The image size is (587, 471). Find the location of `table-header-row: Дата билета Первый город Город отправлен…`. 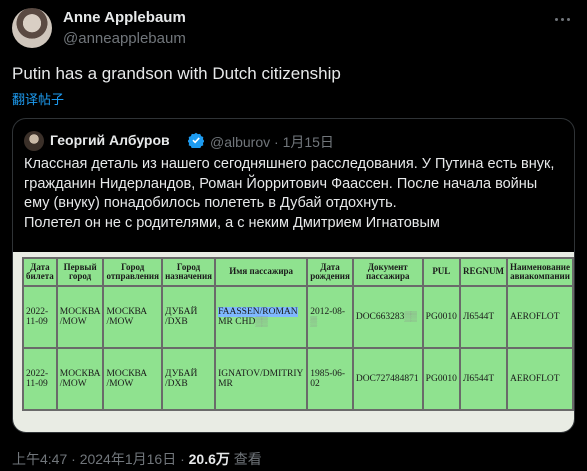

table-header-row: Дата билета Первый город Город отправлен… is located at coordinates (298, 272).